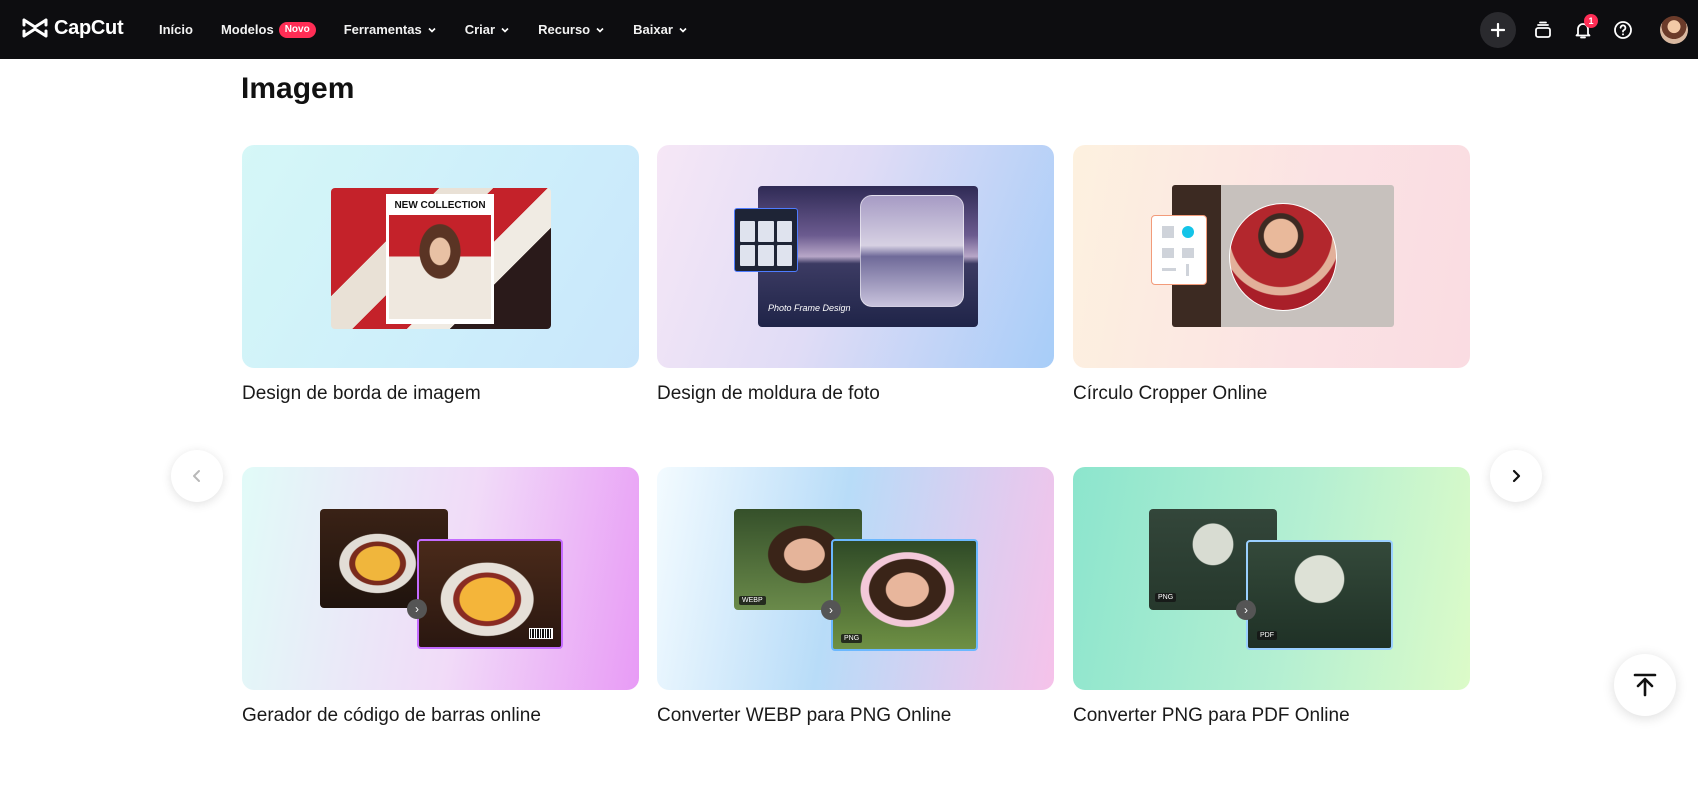 The width and height of the screenshot is (1698, 800). What do you see at coordinates (653, 29) in the screenshot?
I see `nav-item-label: Baixar` at bounding box center [653, 29].